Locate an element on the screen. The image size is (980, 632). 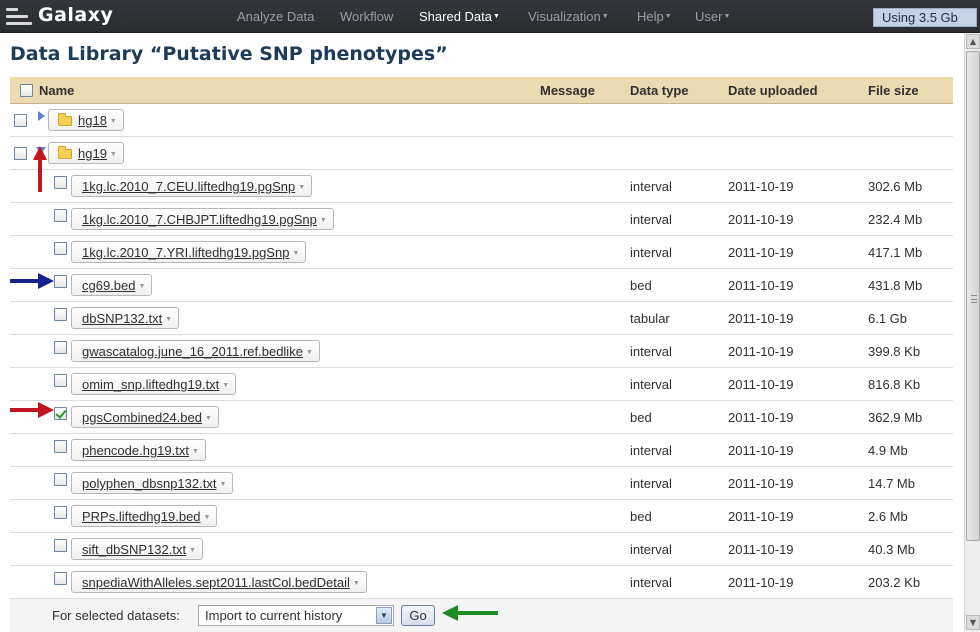
dataset-menu-button: phencode.hg19.txt ▼ is located at coordinates (138, 450).